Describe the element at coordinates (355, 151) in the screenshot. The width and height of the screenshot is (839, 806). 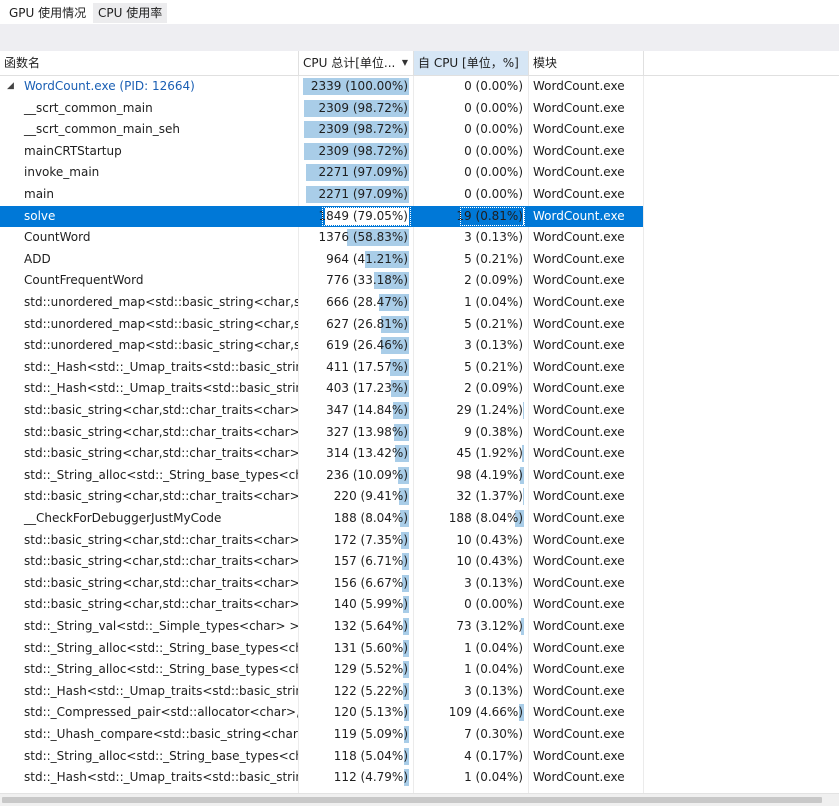
I see `cpu-total-cell: 2309 (98.72%)` at that location.